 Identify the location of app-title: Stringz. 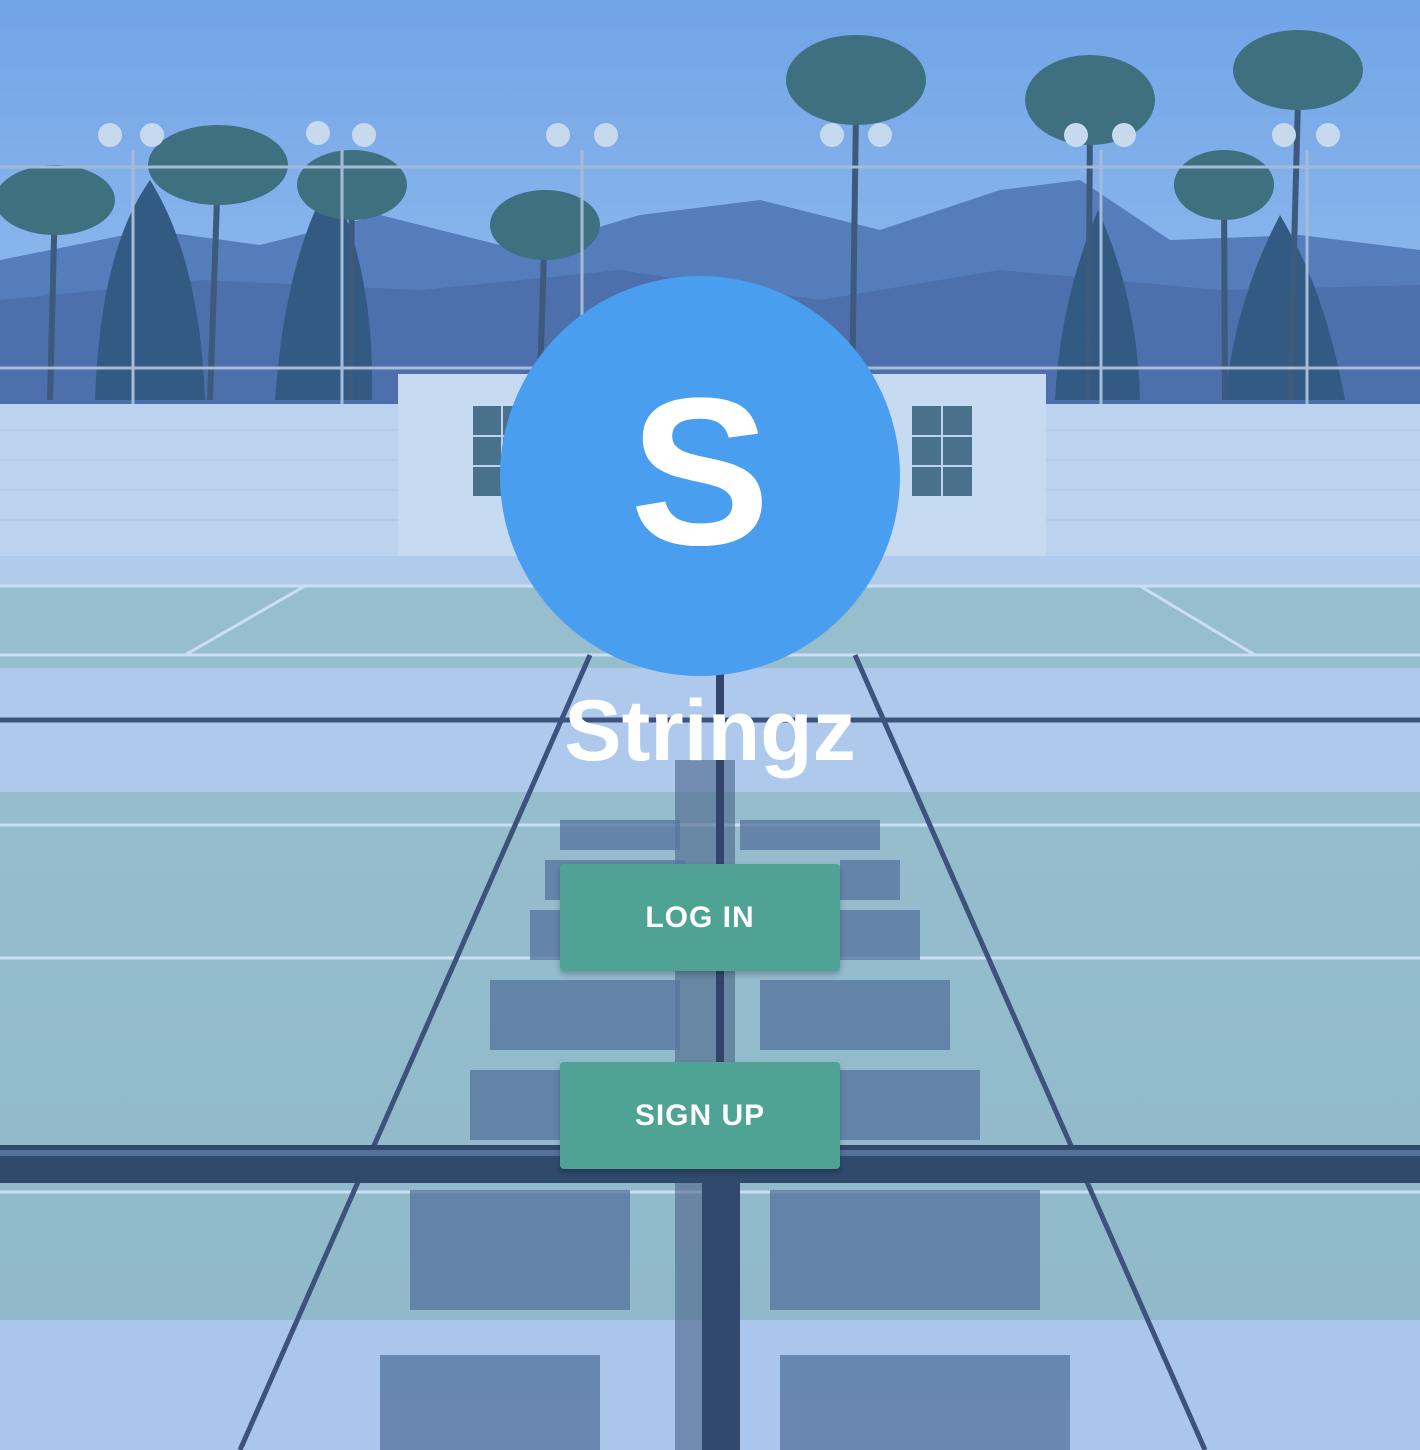
(710, 731).